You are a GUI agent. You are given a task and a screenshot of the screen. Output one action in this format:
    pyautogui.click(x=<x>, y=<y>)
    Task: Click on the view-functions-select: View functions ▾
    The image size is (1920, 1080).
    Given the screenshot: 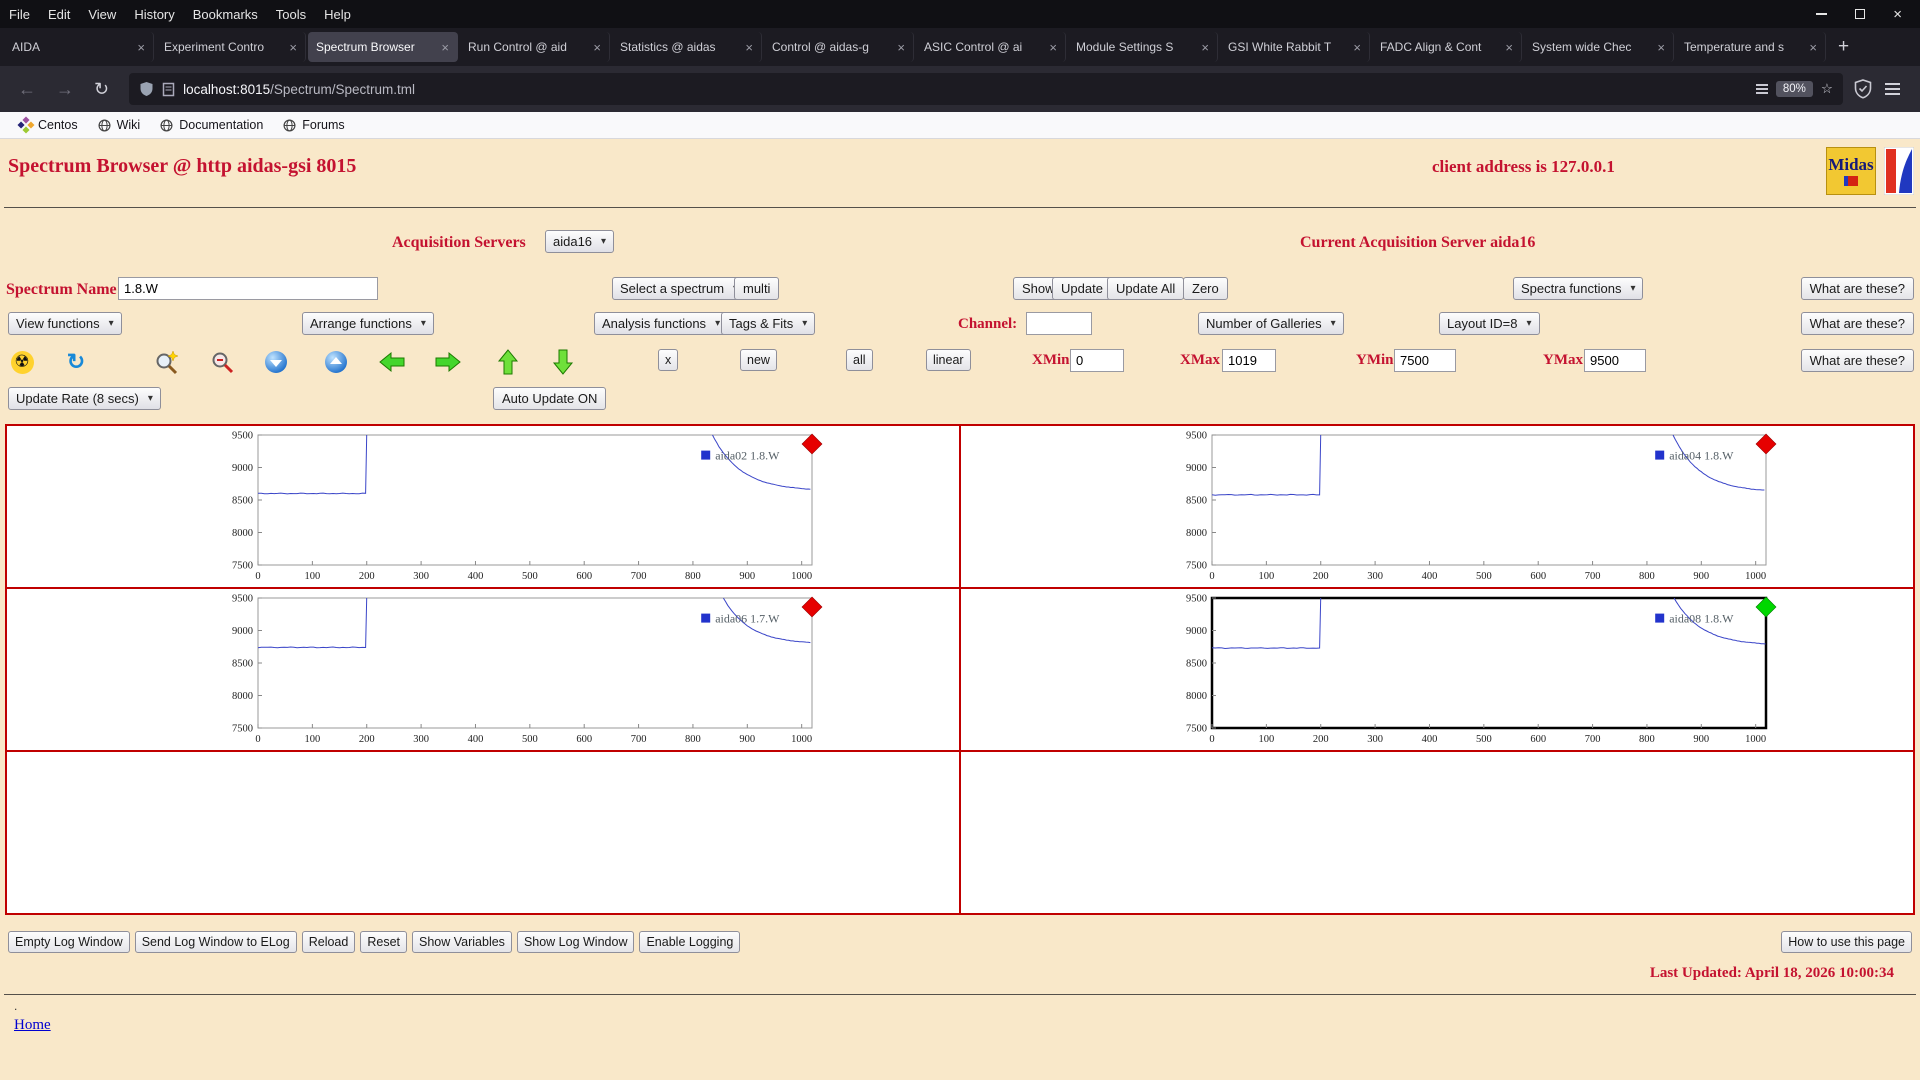 What is the action you would take?
    pyautogui.click(x=65, y=323)
    